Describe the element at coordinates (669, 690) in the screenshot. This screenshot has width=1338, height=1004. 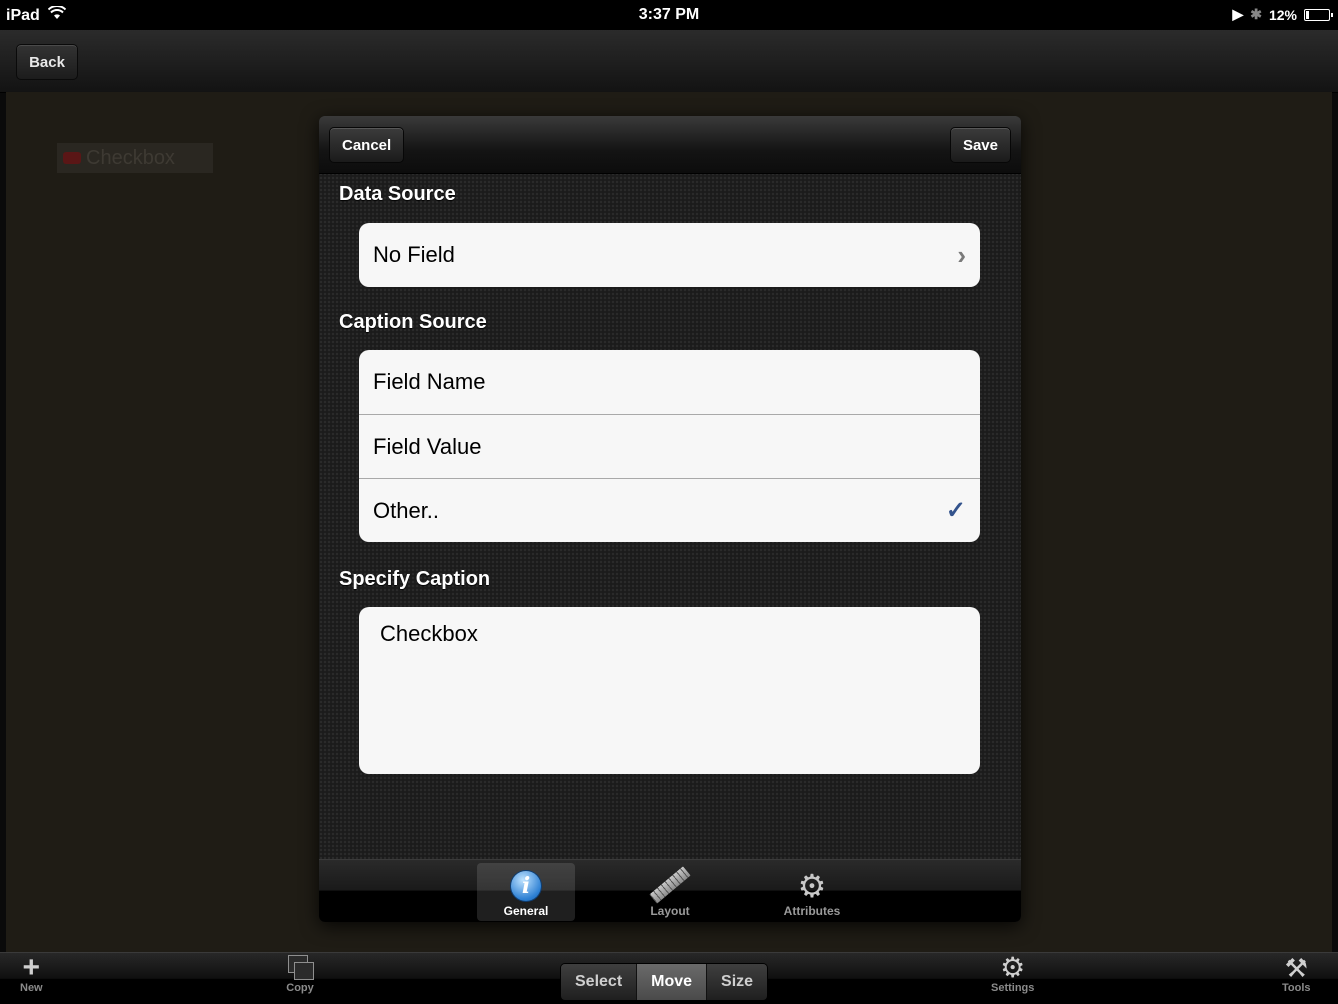
I see `caption-text-area: Checkbox` at that location.